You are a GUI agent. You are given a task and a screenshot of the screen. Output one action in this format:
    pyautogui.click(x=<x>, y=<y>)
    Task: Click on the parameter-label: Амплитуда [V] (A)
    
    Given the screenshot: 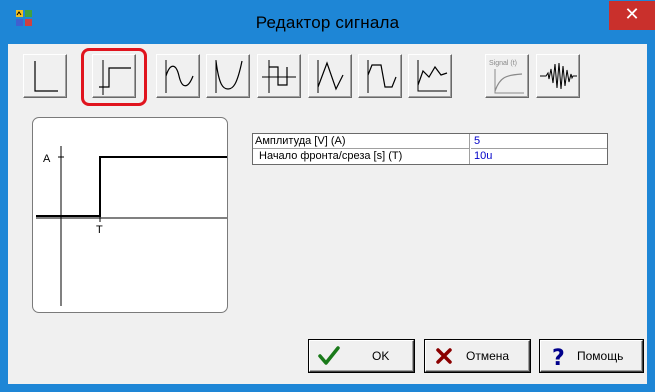 What is the action you would take?
    pyautogui.click(x=361, y=141)
    